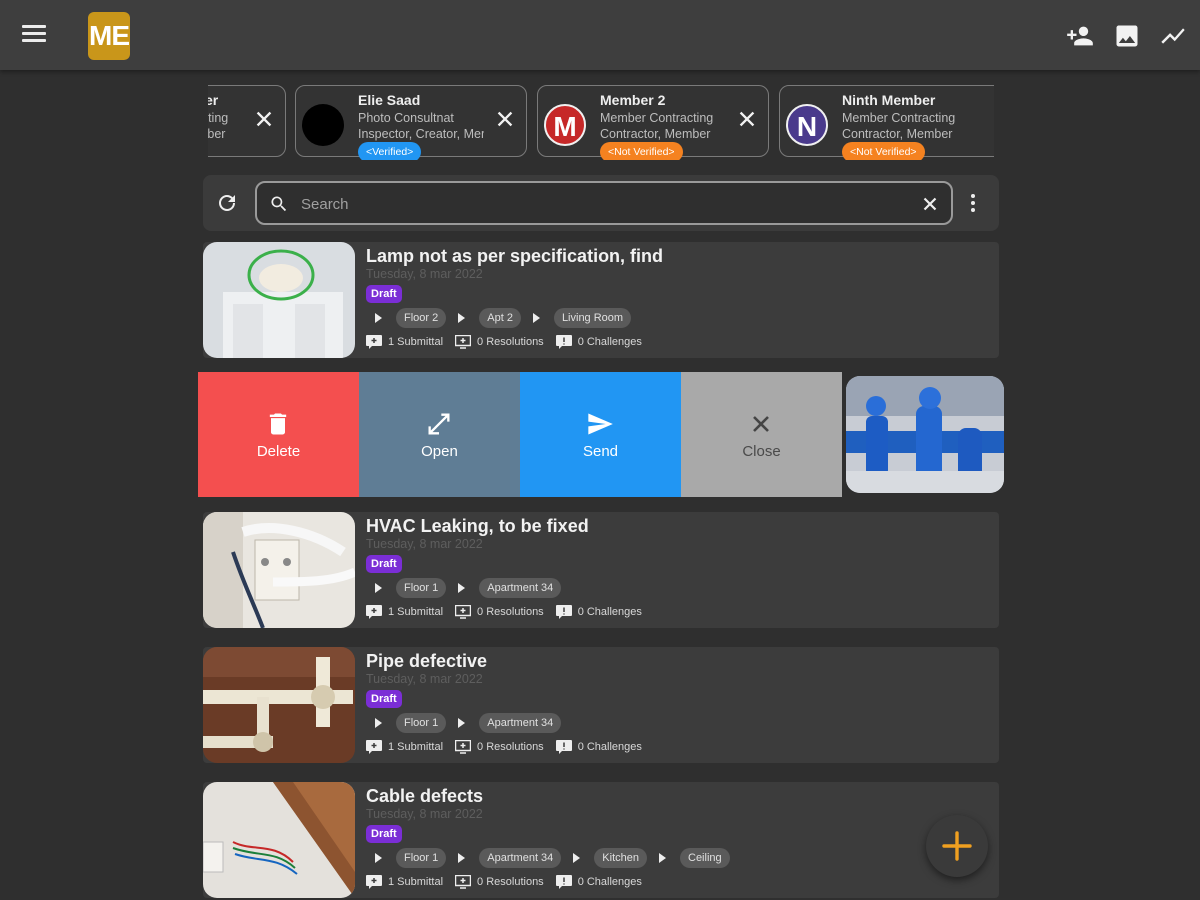 The width and height of the screenshot is (1200, 900). What do you see at coordinates (421, 318) in the screenshot?
I see `location-chip: Floor 2` at bounding box center [421, 318].